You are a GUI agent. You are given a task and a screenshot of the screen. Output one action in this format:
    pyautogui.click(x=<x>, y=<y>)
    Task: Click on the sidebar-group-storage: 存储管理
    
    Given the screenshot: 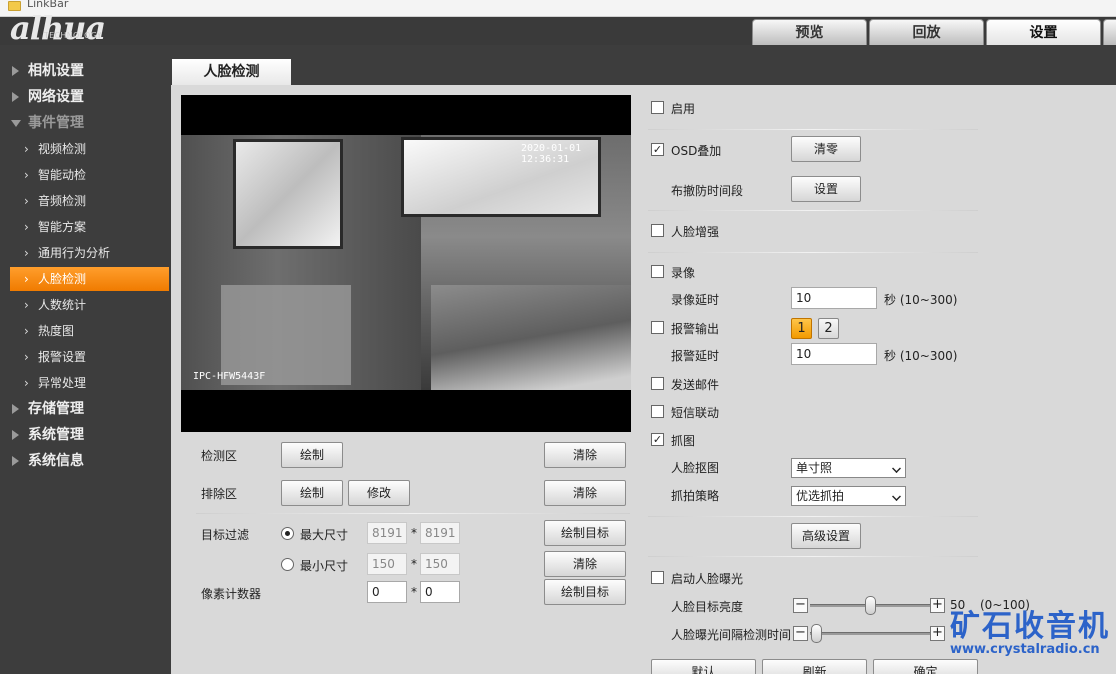 What is the action you would take?
    pyautogui.click(x=85, y=409)
    